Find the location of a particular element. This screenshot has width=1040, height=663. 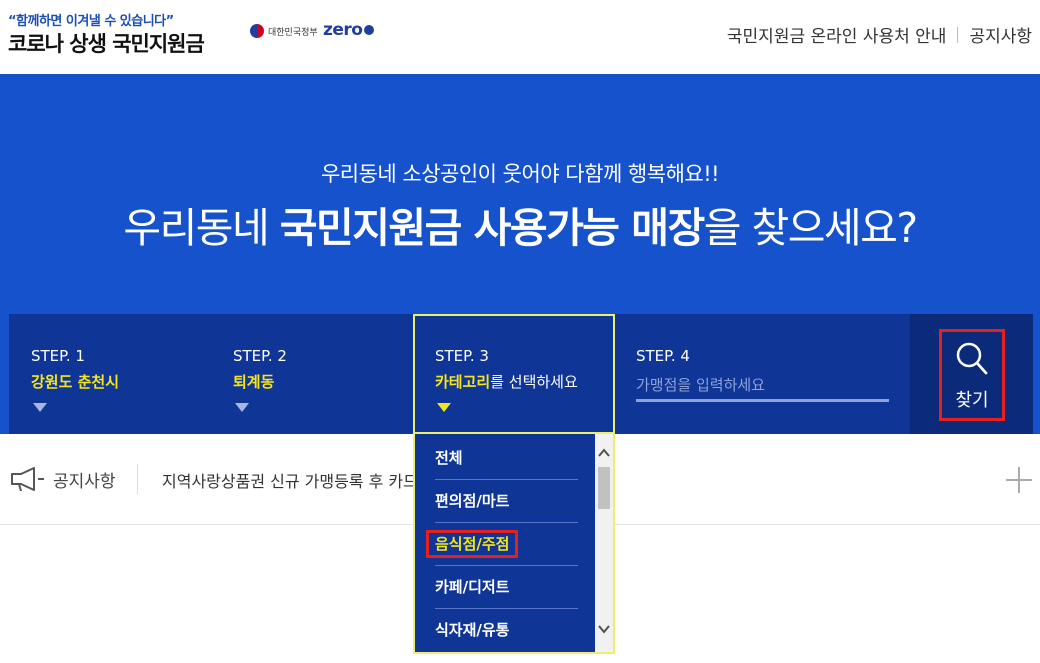

zero-logo-text: zero is located at coordinates (343, 30).